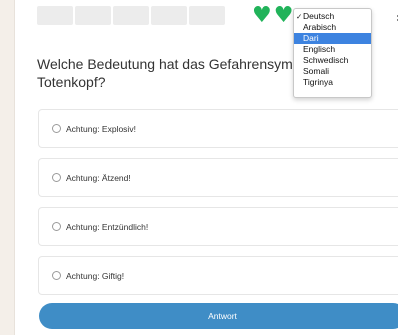 The image size is (398, 335). Describe the element at coordinates (319, 49) in the screenshot. I see `language-label: Englisch` at that location.